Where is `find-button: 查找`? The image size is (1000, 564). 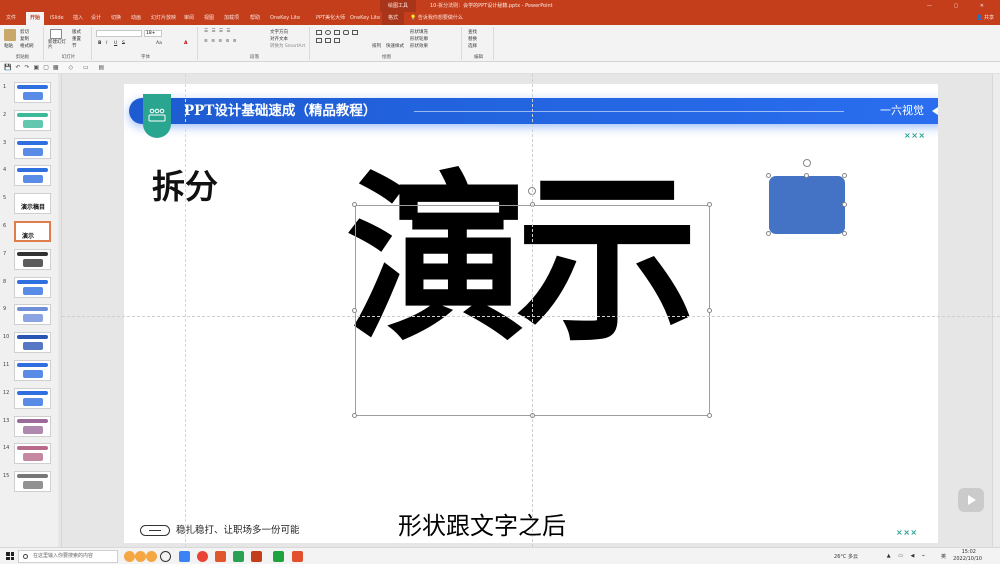
find-button: 查找 is located at coordinates (472, 32).